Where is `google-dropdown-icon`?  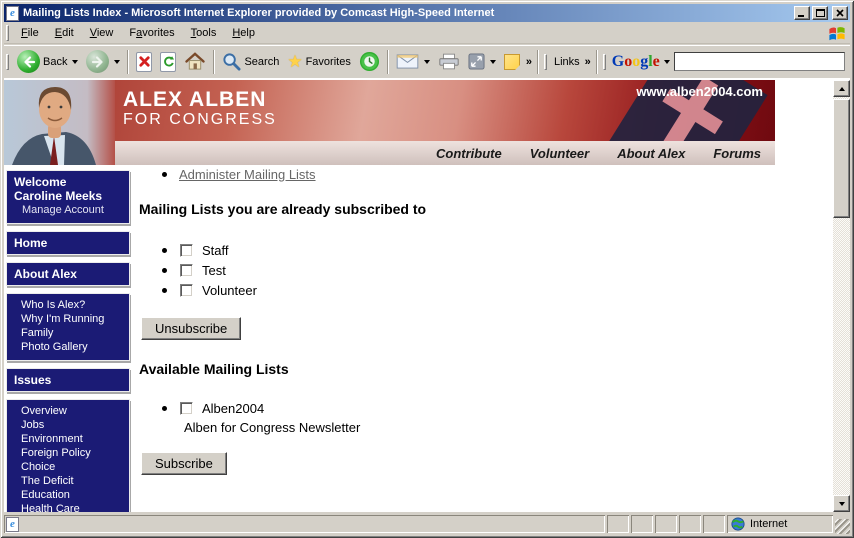 google-dropdown-icon is located at coordinates (666, 61).